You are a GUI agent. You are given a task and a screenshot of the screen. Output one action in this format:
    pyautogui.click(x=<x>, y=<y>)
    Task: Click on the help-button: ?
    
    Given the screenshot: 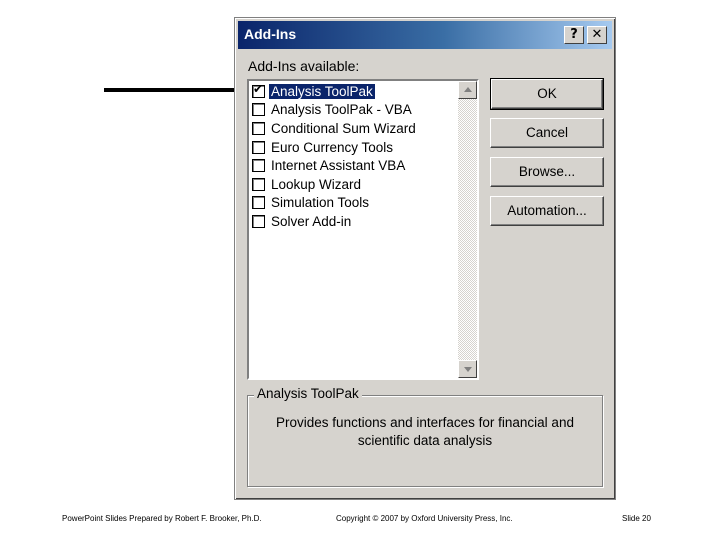 What is the action you would take?
    pyautogui.click(x=574, y=35)
    